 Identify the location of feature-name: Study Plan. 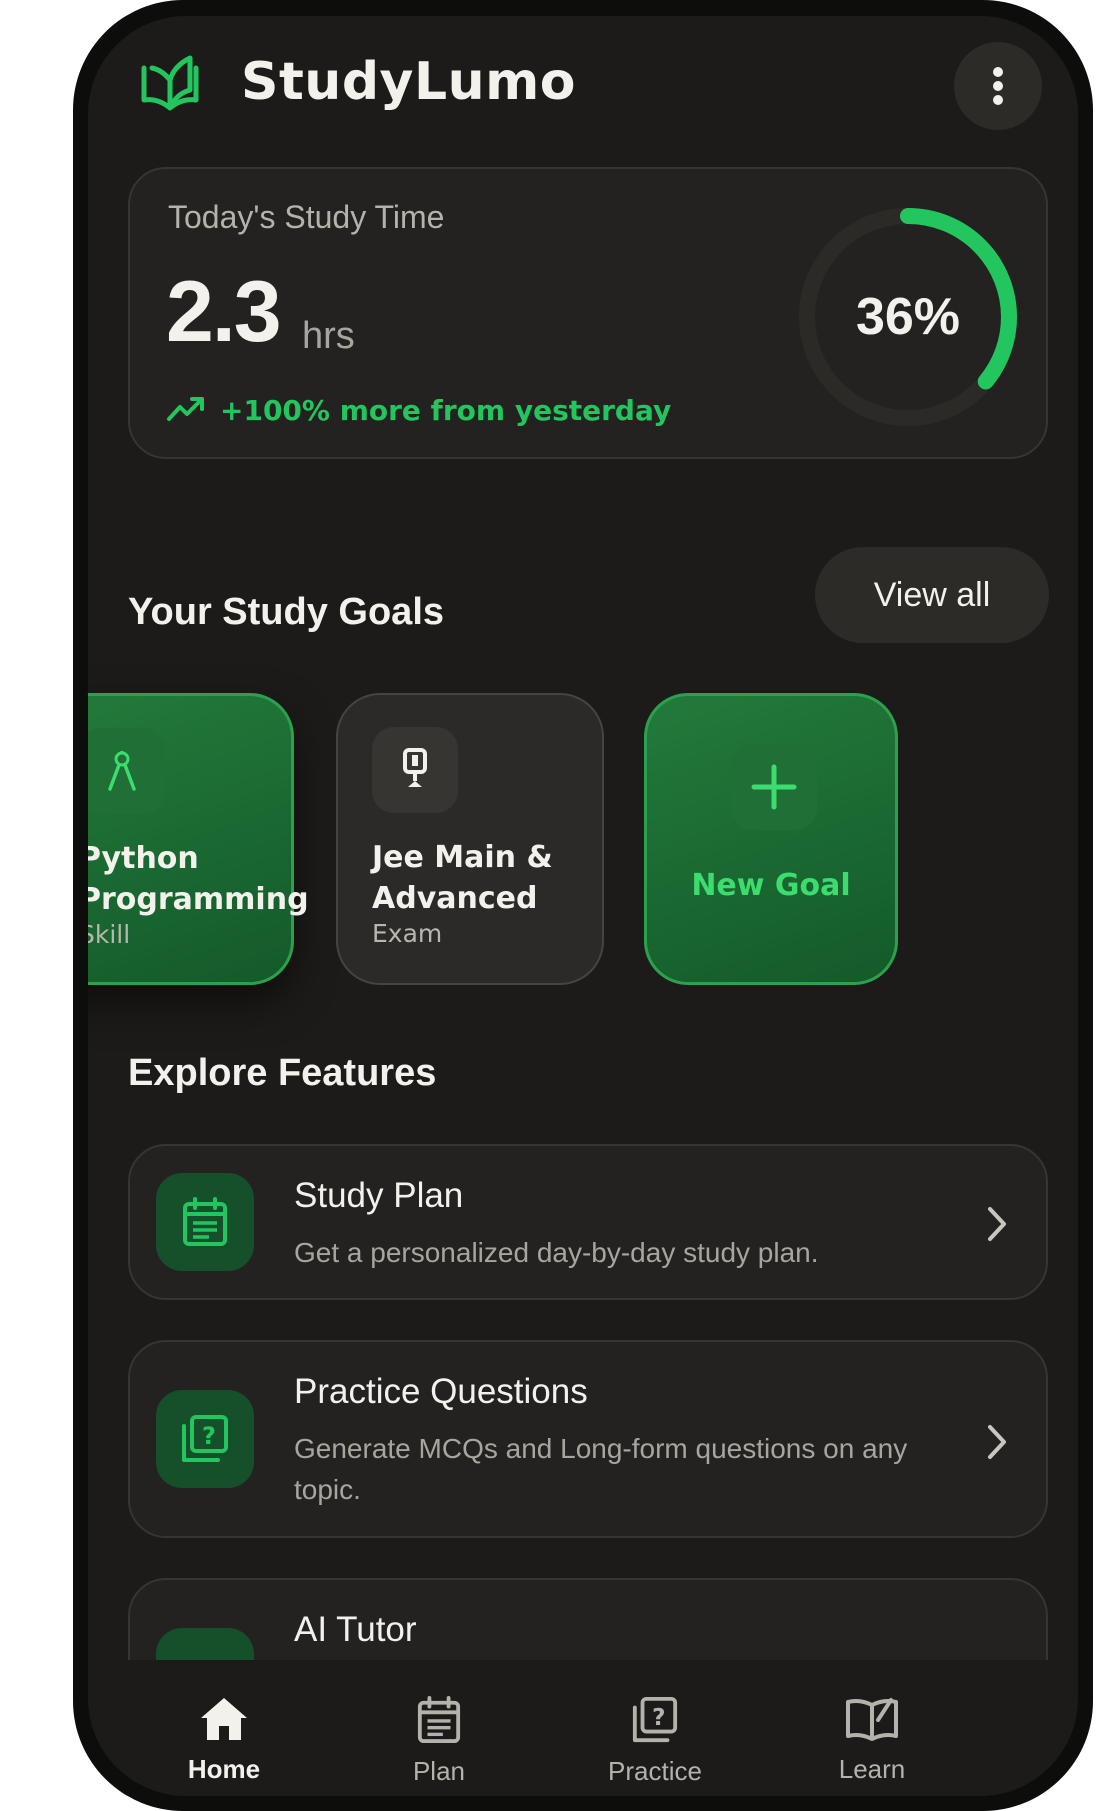
(379, 1195).